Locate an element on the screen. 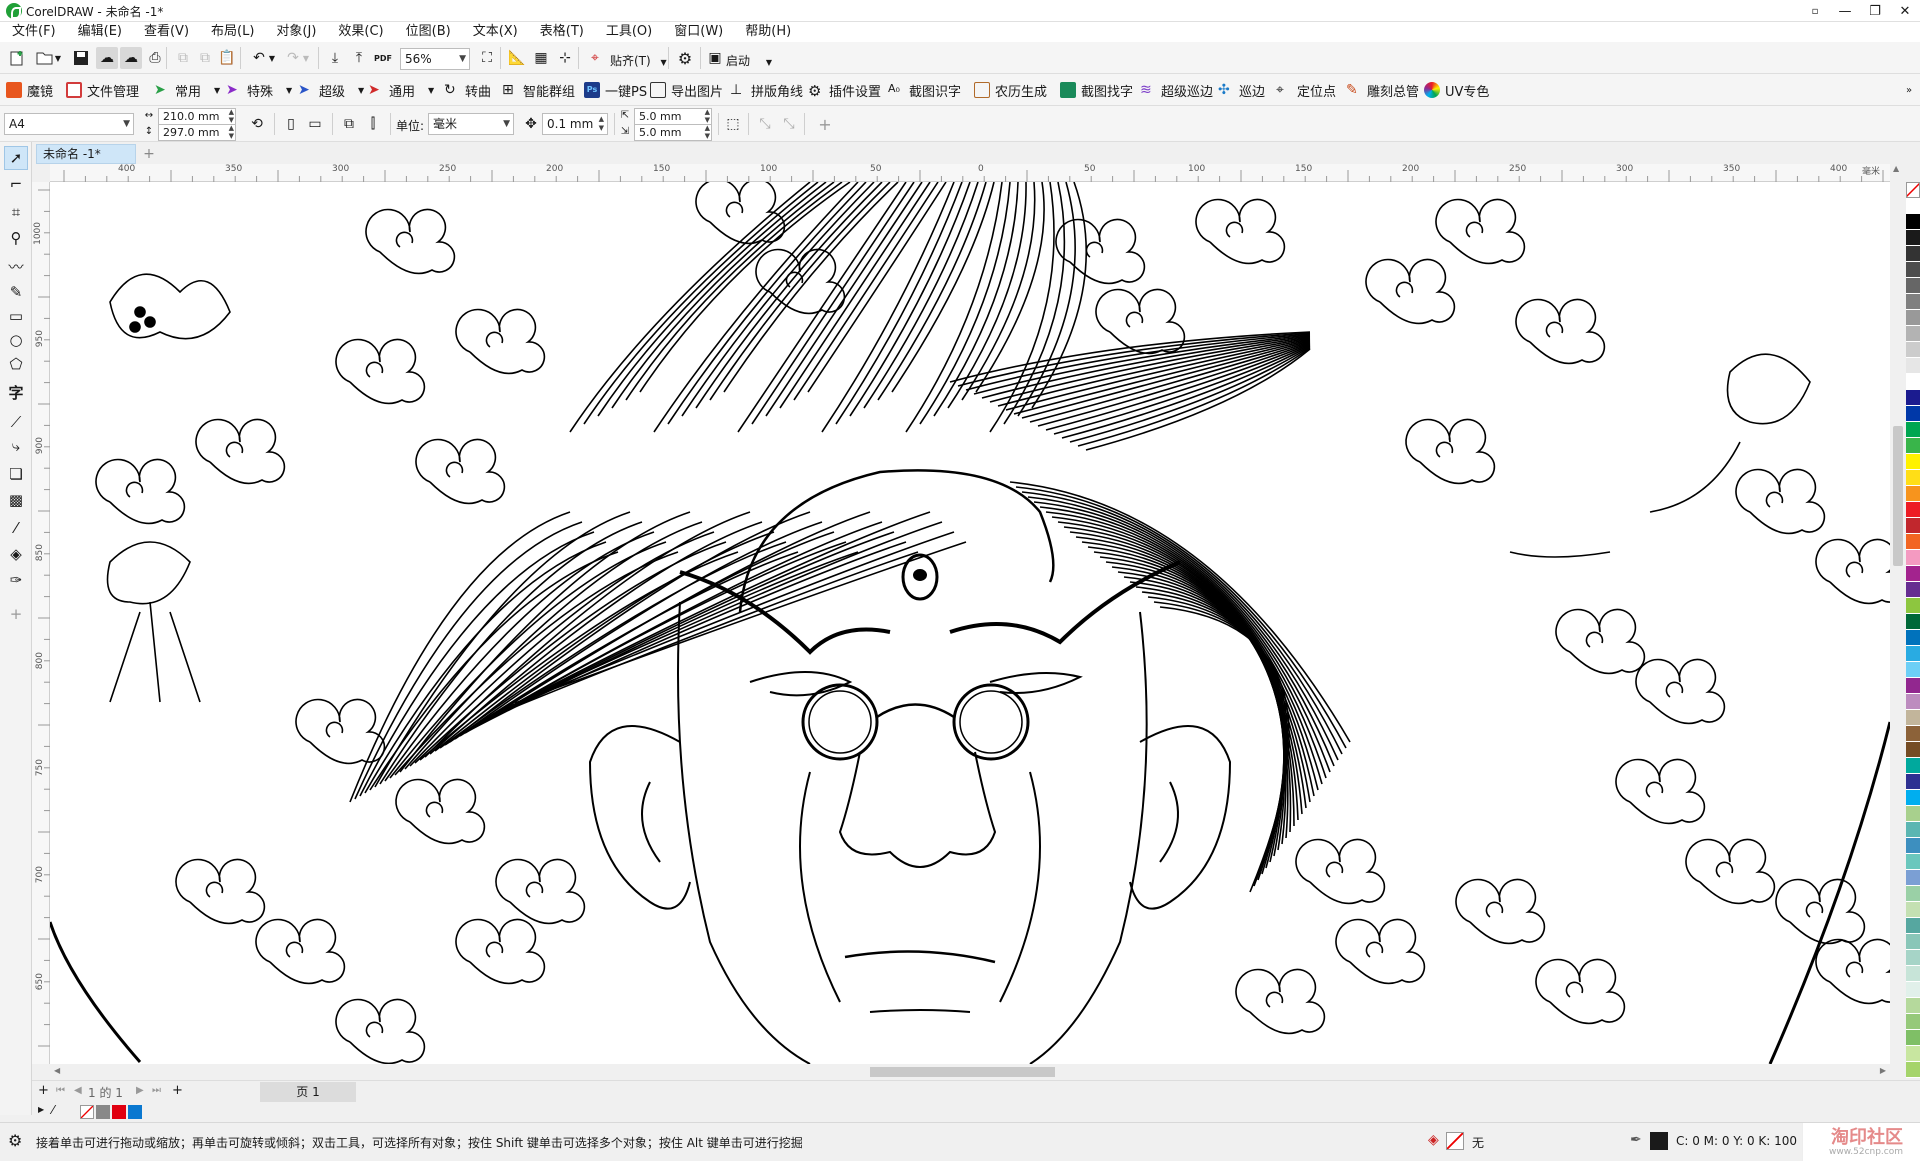 The image size is (1920, 1161). snap-to-dropdown: 贴齐(T) ▼ is located at coordinates (638, 60).